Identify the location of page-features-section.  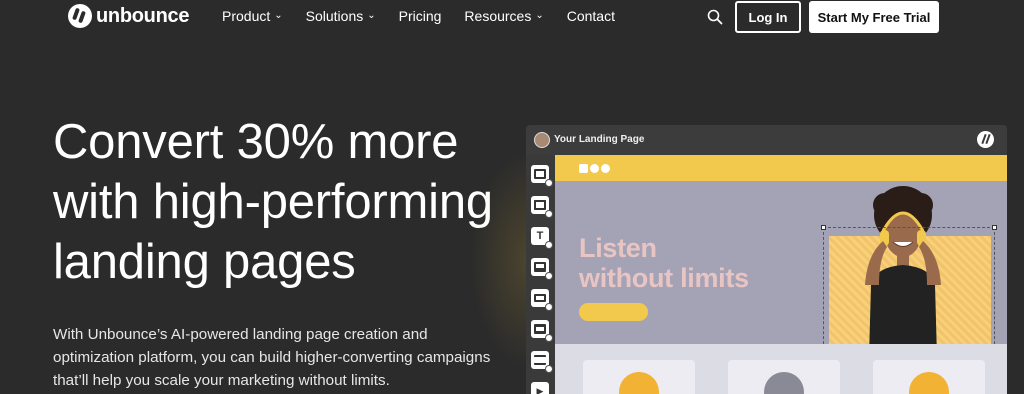
(781, 369).